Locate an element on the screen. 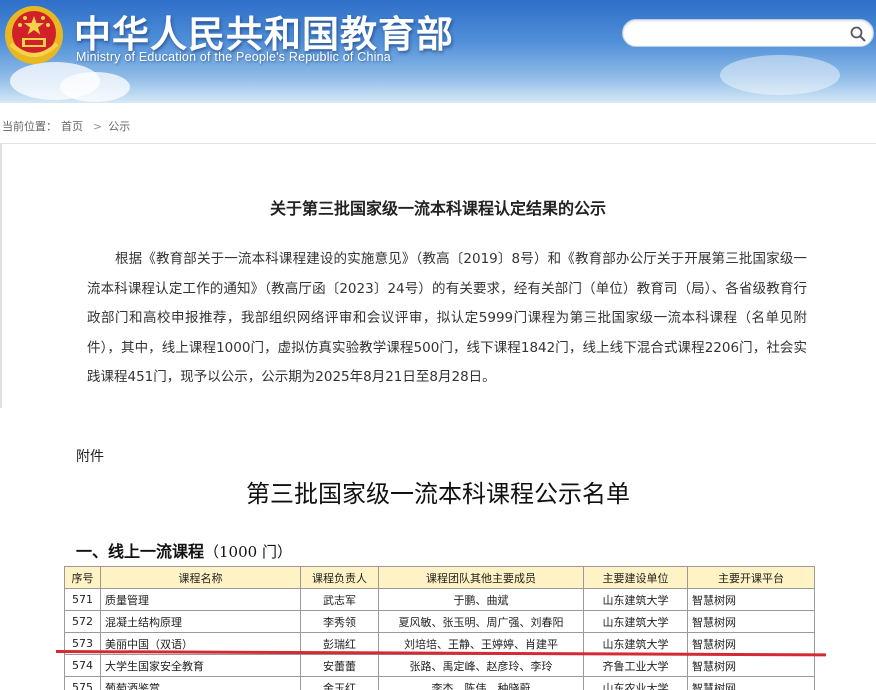 This screenshot has height=690, width=876. course-name: 质量管理 is located at coordinates (200, 599).